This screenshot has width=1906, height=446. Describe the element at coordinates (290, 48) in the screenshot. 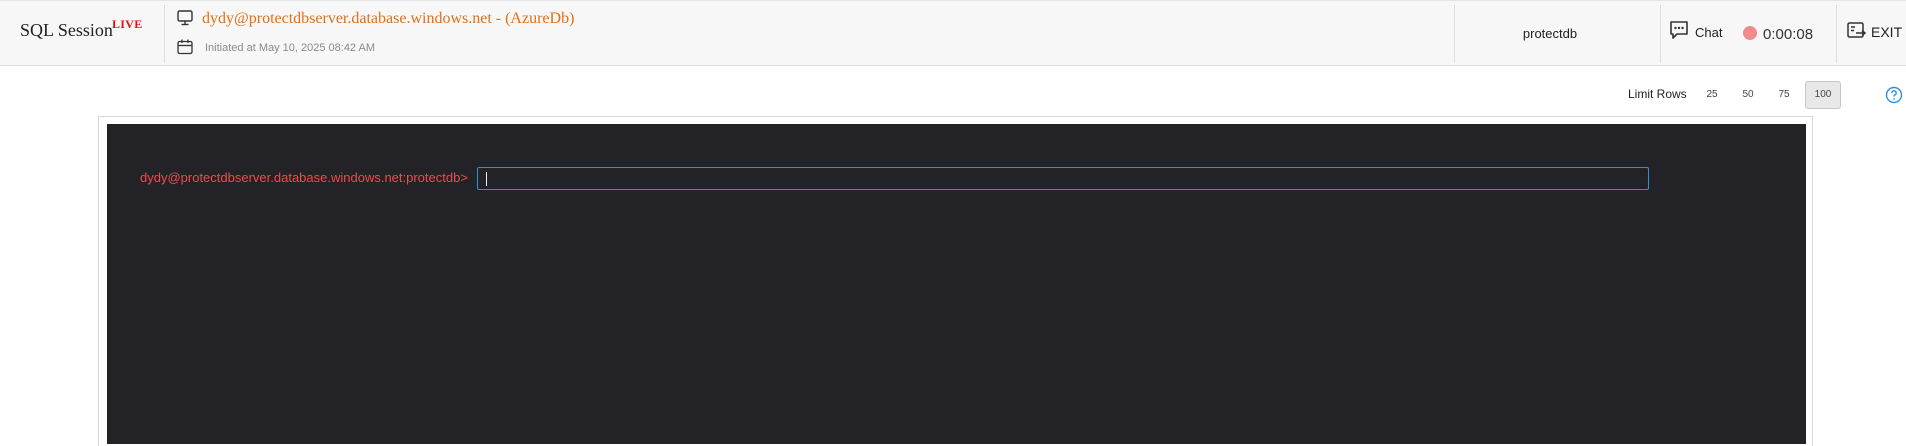

I see `initiated-timestamp: Initiated at May 10, 2025 08:42 AM` at that location.